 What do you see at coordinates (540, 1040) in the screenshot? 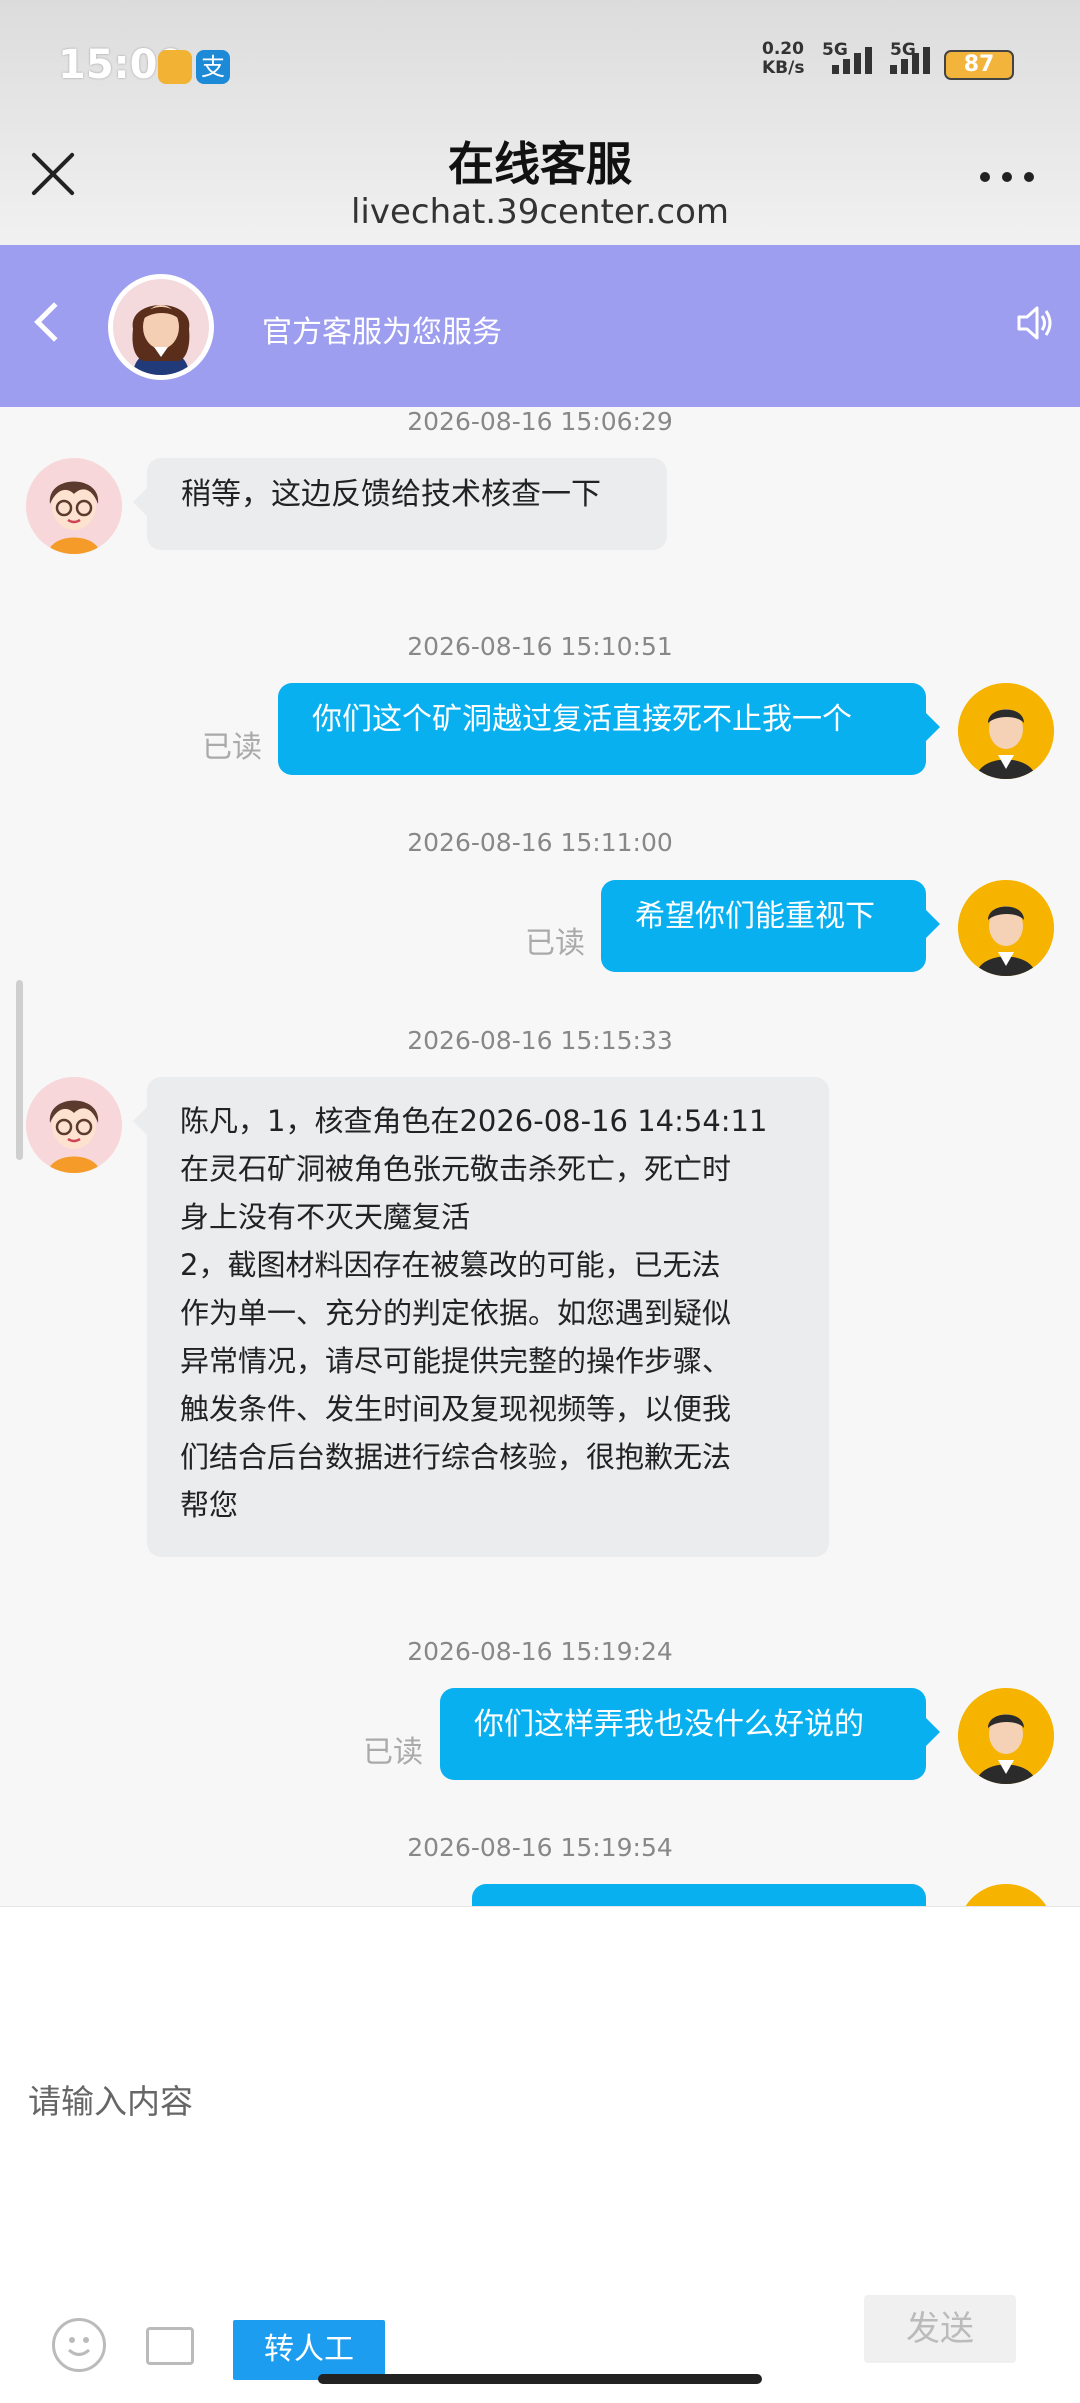
I see `message-timestamp: 2026-08-16 15:15:33` at bounding box center [540, 1040].